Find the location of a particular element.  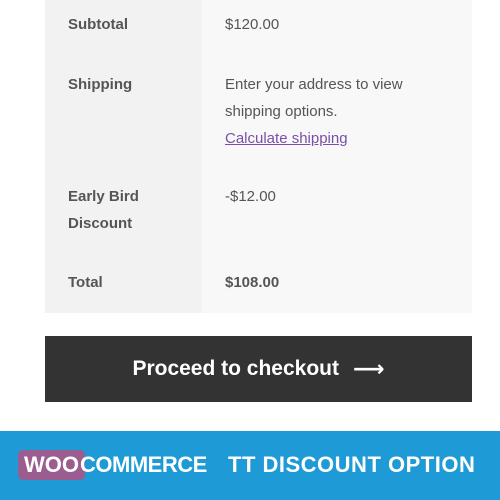

discount-row: Early Bird Discount -$12.00 is located at coordinates (258, 210).